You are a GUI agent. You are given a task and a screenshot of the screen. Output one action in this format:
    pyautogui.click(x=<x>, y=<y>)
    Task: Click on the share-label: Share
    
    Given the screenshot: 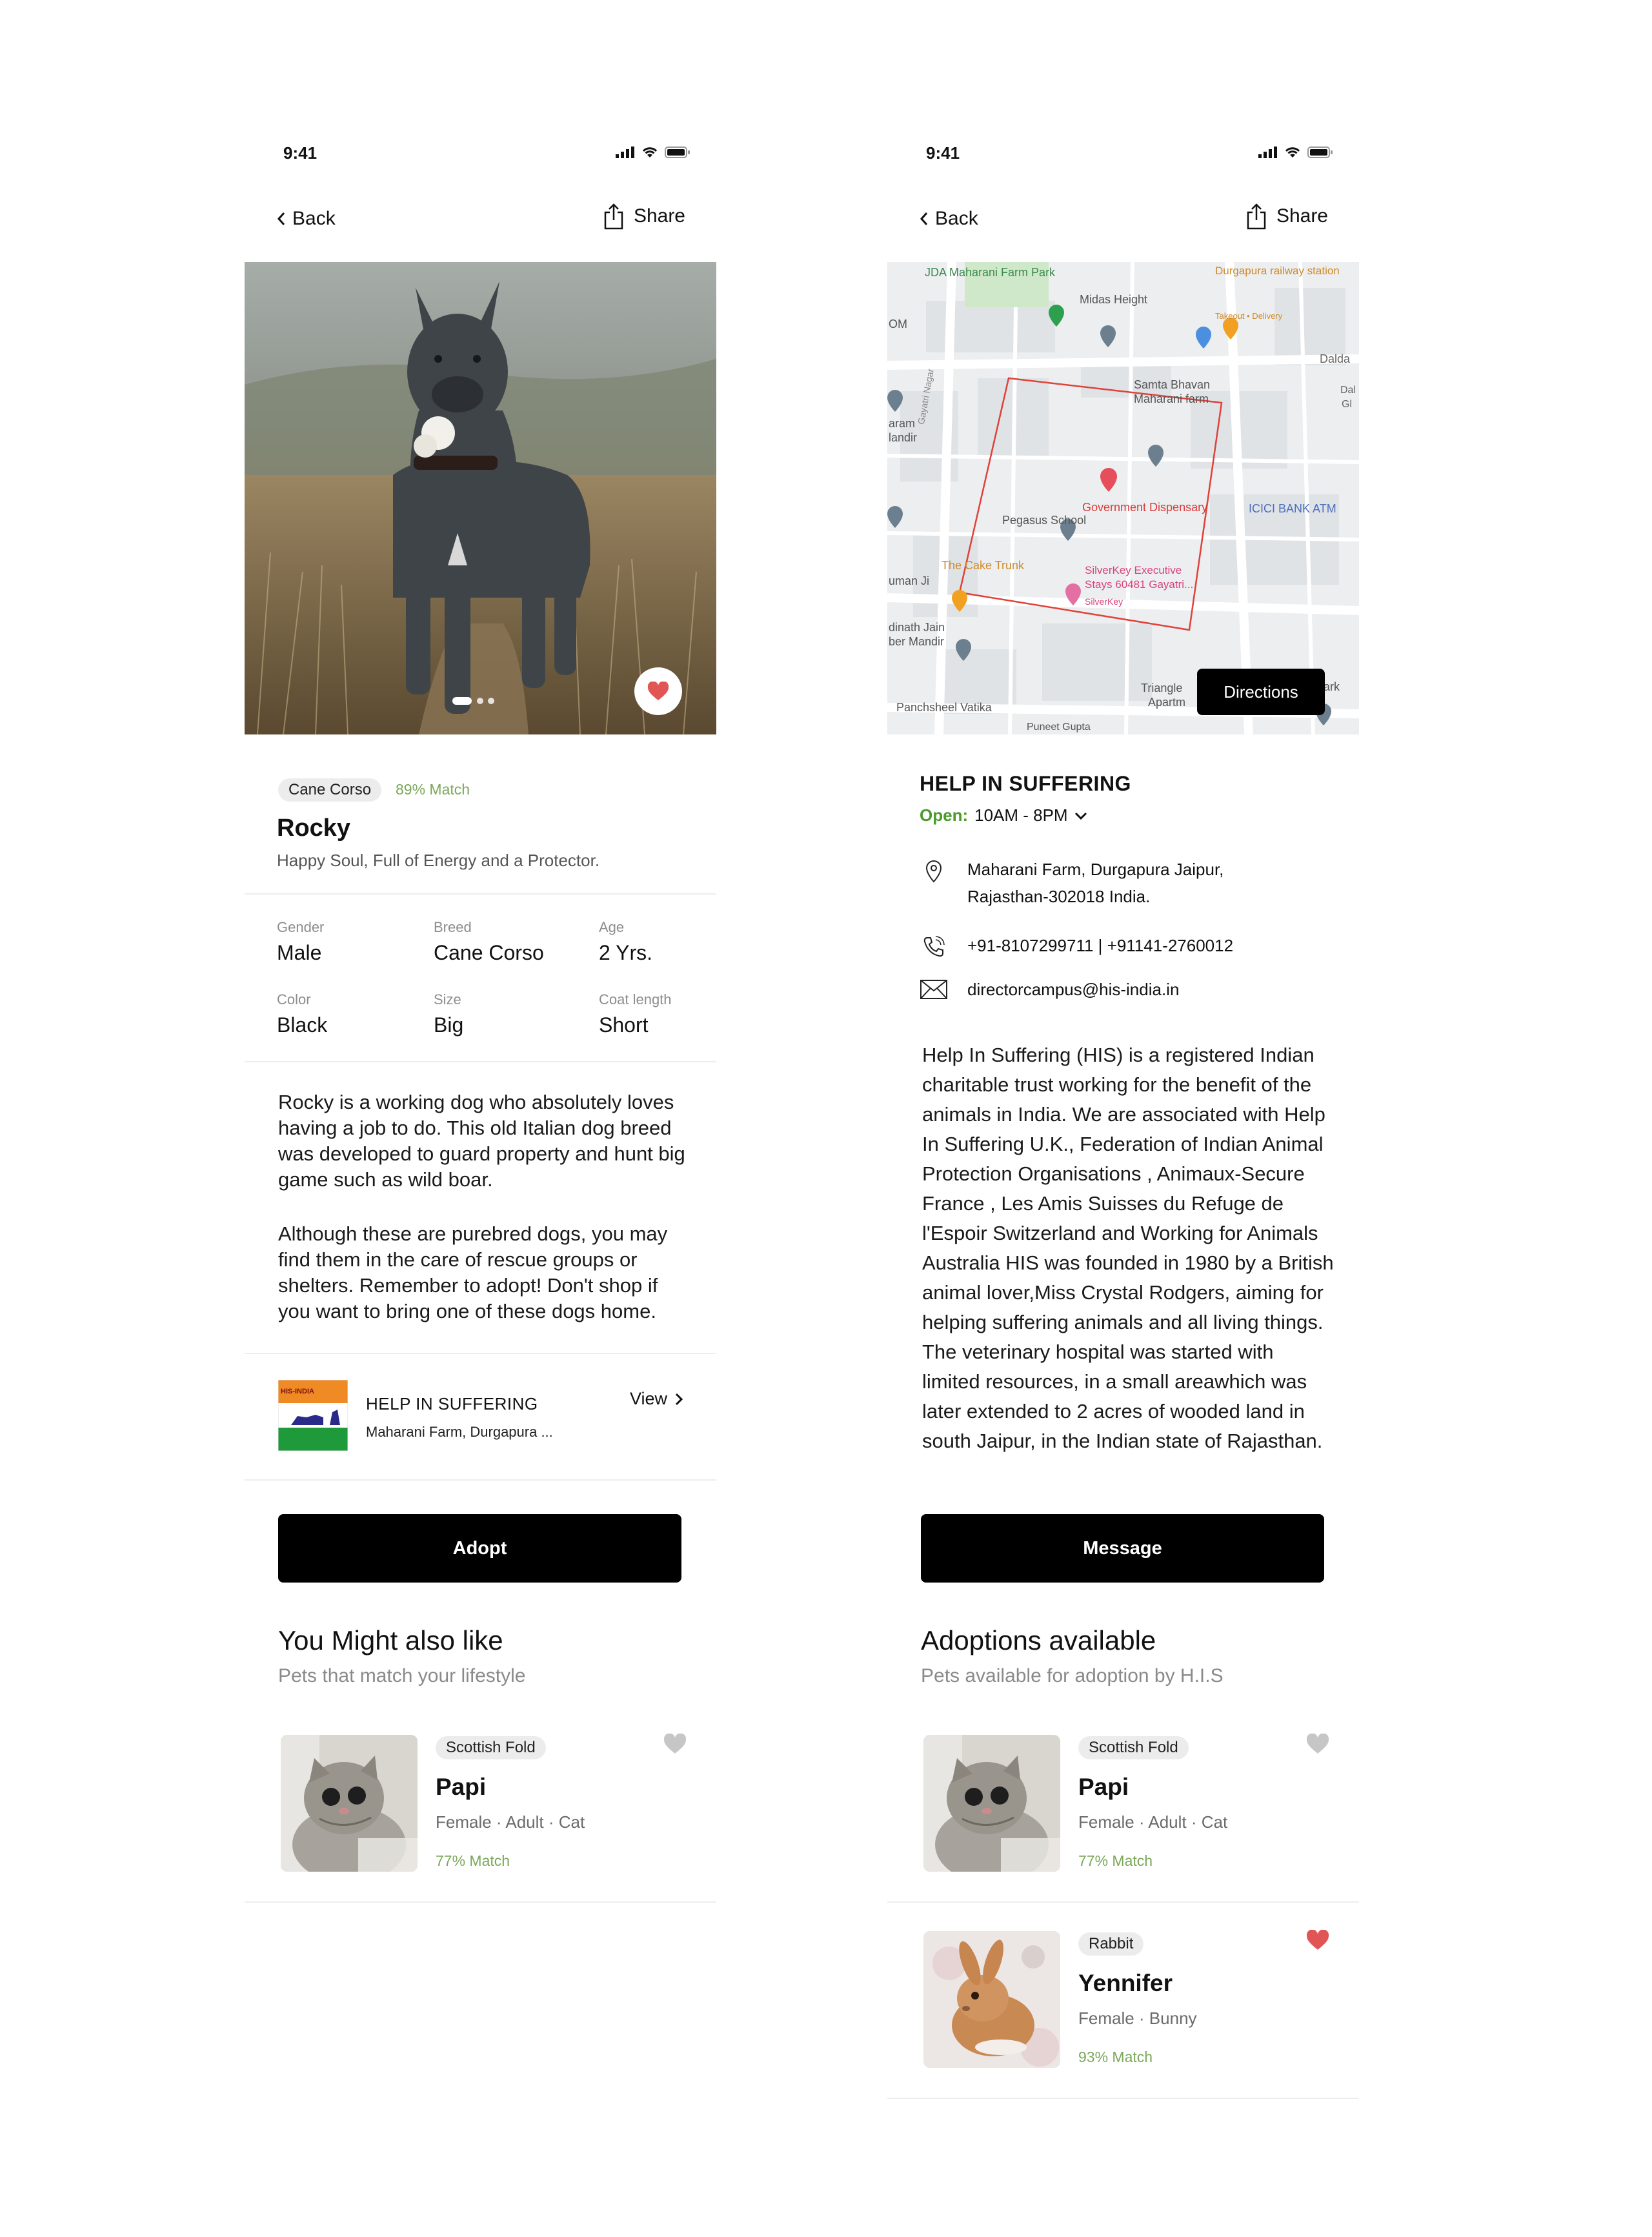 What is the action you would take?
    pyautogui.click(x=1302, y=216)
    